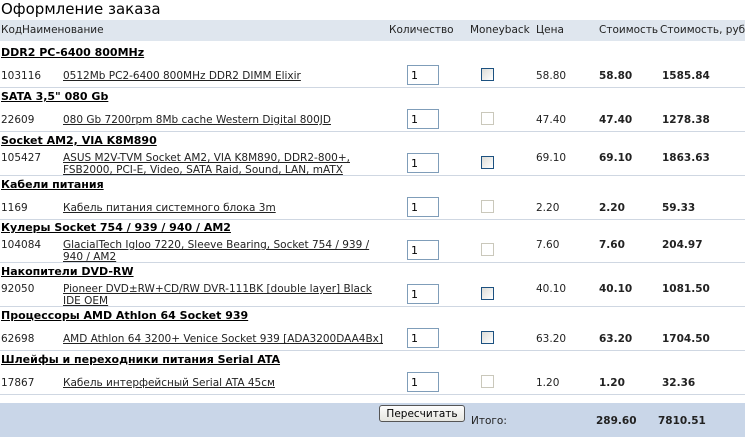  I want to click on item-code: 103116, so click(21, 76).